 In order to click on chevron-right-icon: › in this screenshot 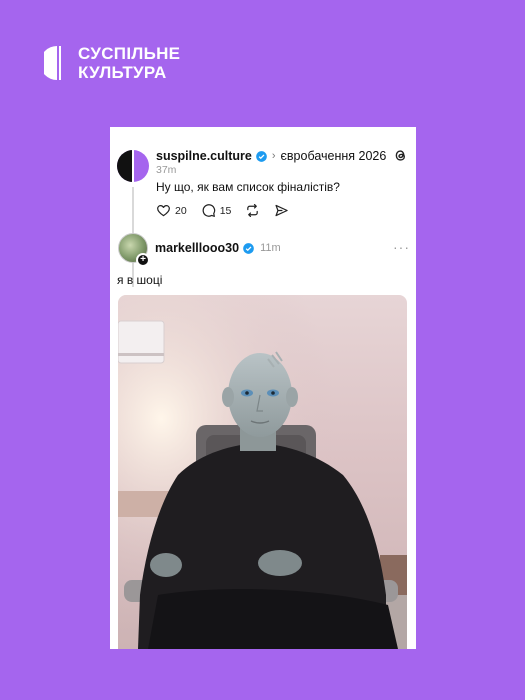, I will do `click(273, 156)`.